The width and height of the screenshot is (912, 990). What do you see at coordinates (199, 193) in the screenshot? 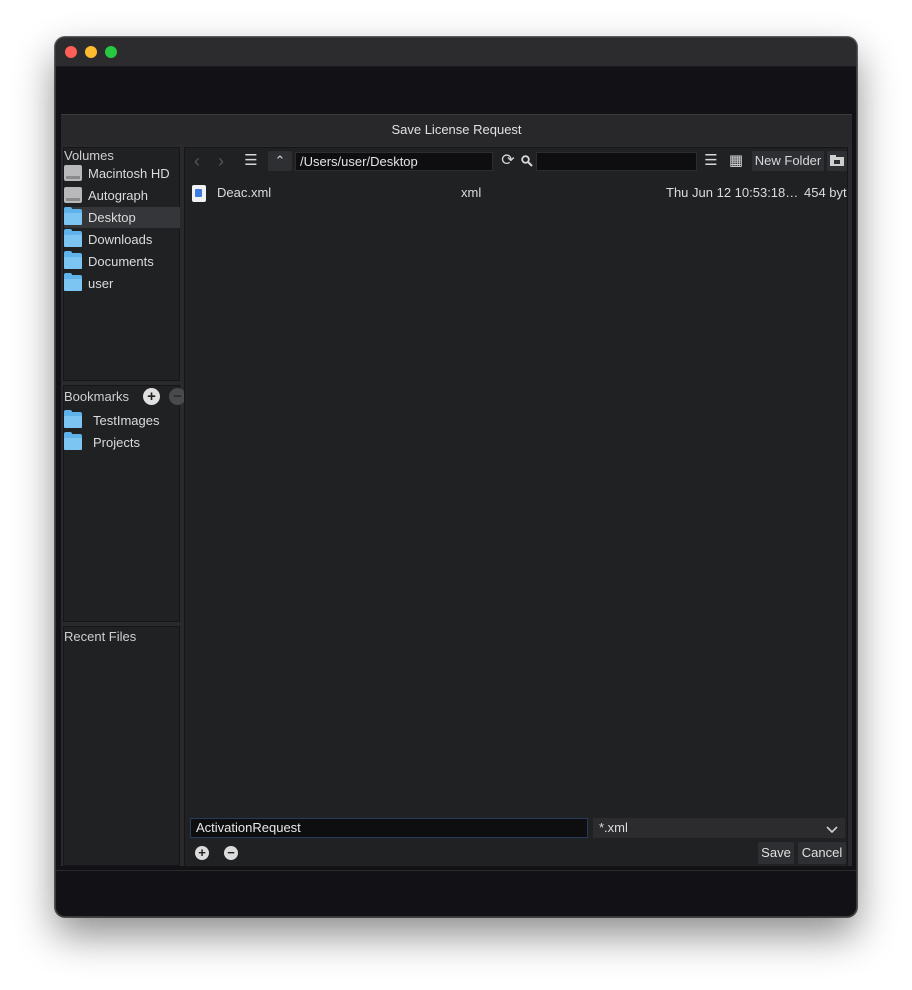
I see `xml-file-icon` at bounding box center [199, 193].